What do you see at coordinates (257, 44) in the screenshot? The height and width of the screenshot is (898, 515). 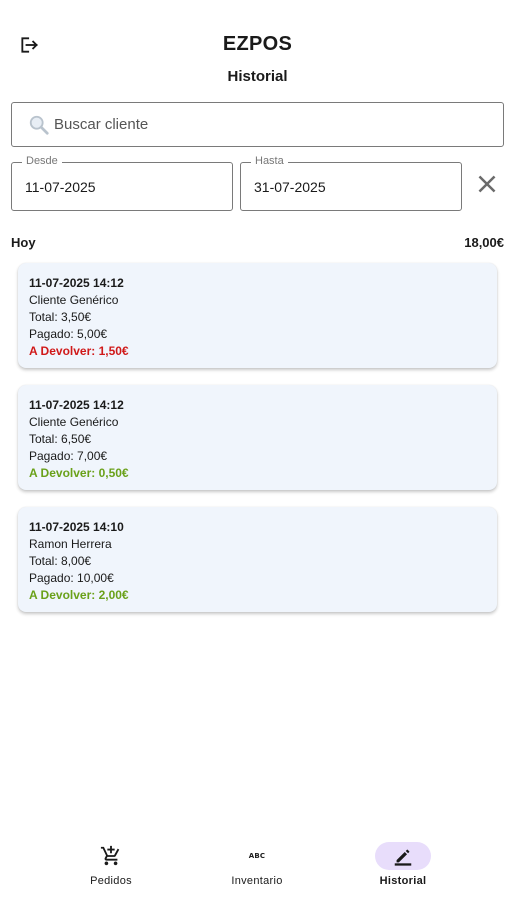 I see `app-title: EZPOS` at bounding box center [257, 44].